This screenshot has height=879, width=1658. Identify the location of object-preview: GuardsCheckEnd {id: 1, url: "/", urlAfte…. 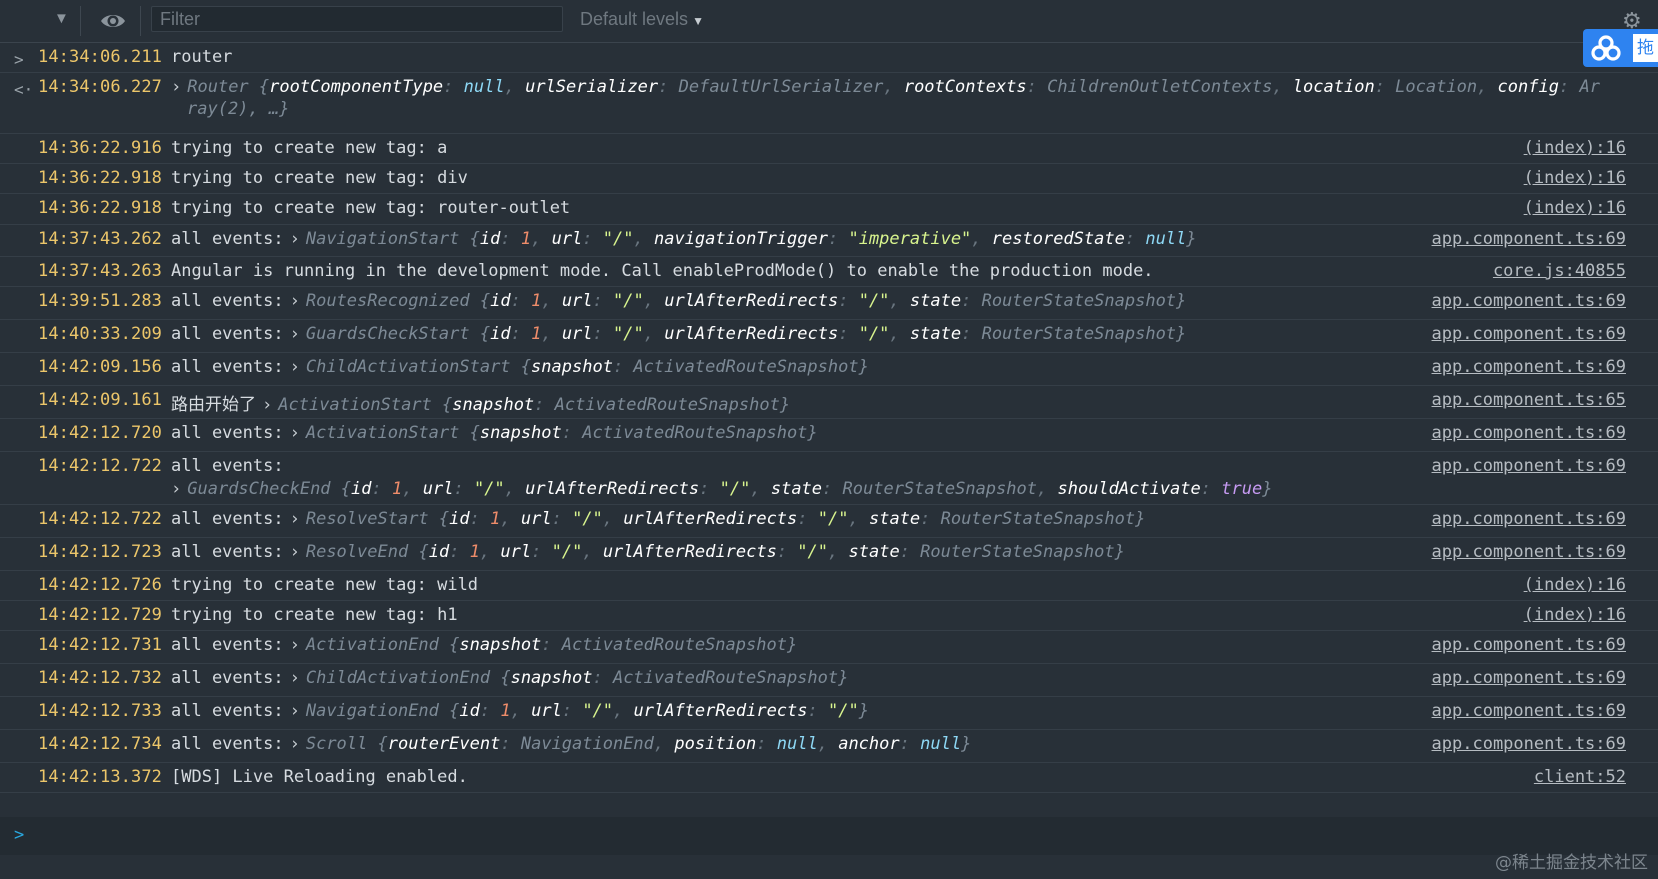
(729, 489).